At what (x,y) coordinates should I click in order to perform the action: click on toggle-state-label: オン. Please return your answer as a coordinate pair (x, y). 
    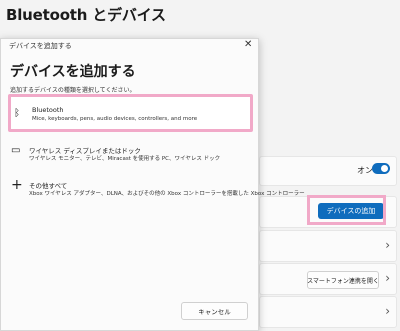
    Looking at the image, I should click on (365, 170).